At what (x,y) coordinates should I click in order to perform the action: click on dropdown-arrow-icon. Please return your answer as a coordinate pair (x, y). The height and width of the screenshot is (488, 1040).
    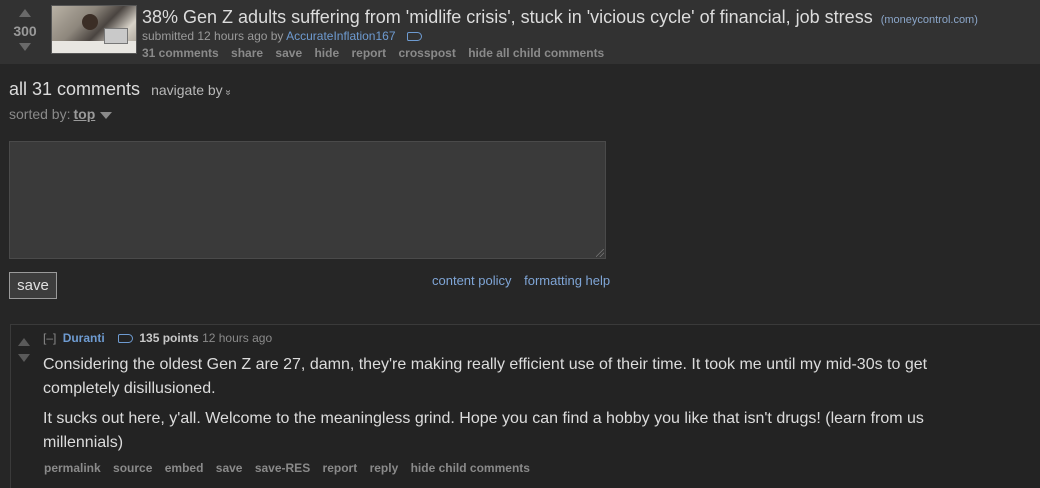
    Looking at the image, I should click on (106, 115).